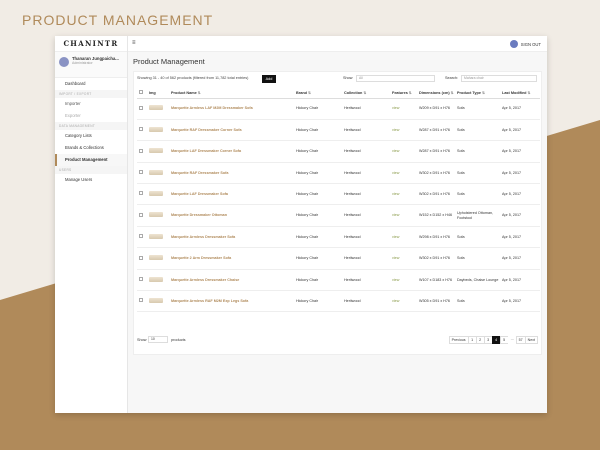 This screenshot has width=600, height=450. What do you see at coordinates (475, 215) in the screenshot?
I see `product-type: Upholstered Ottoman, Footstool` at bounding box center [475, 215].